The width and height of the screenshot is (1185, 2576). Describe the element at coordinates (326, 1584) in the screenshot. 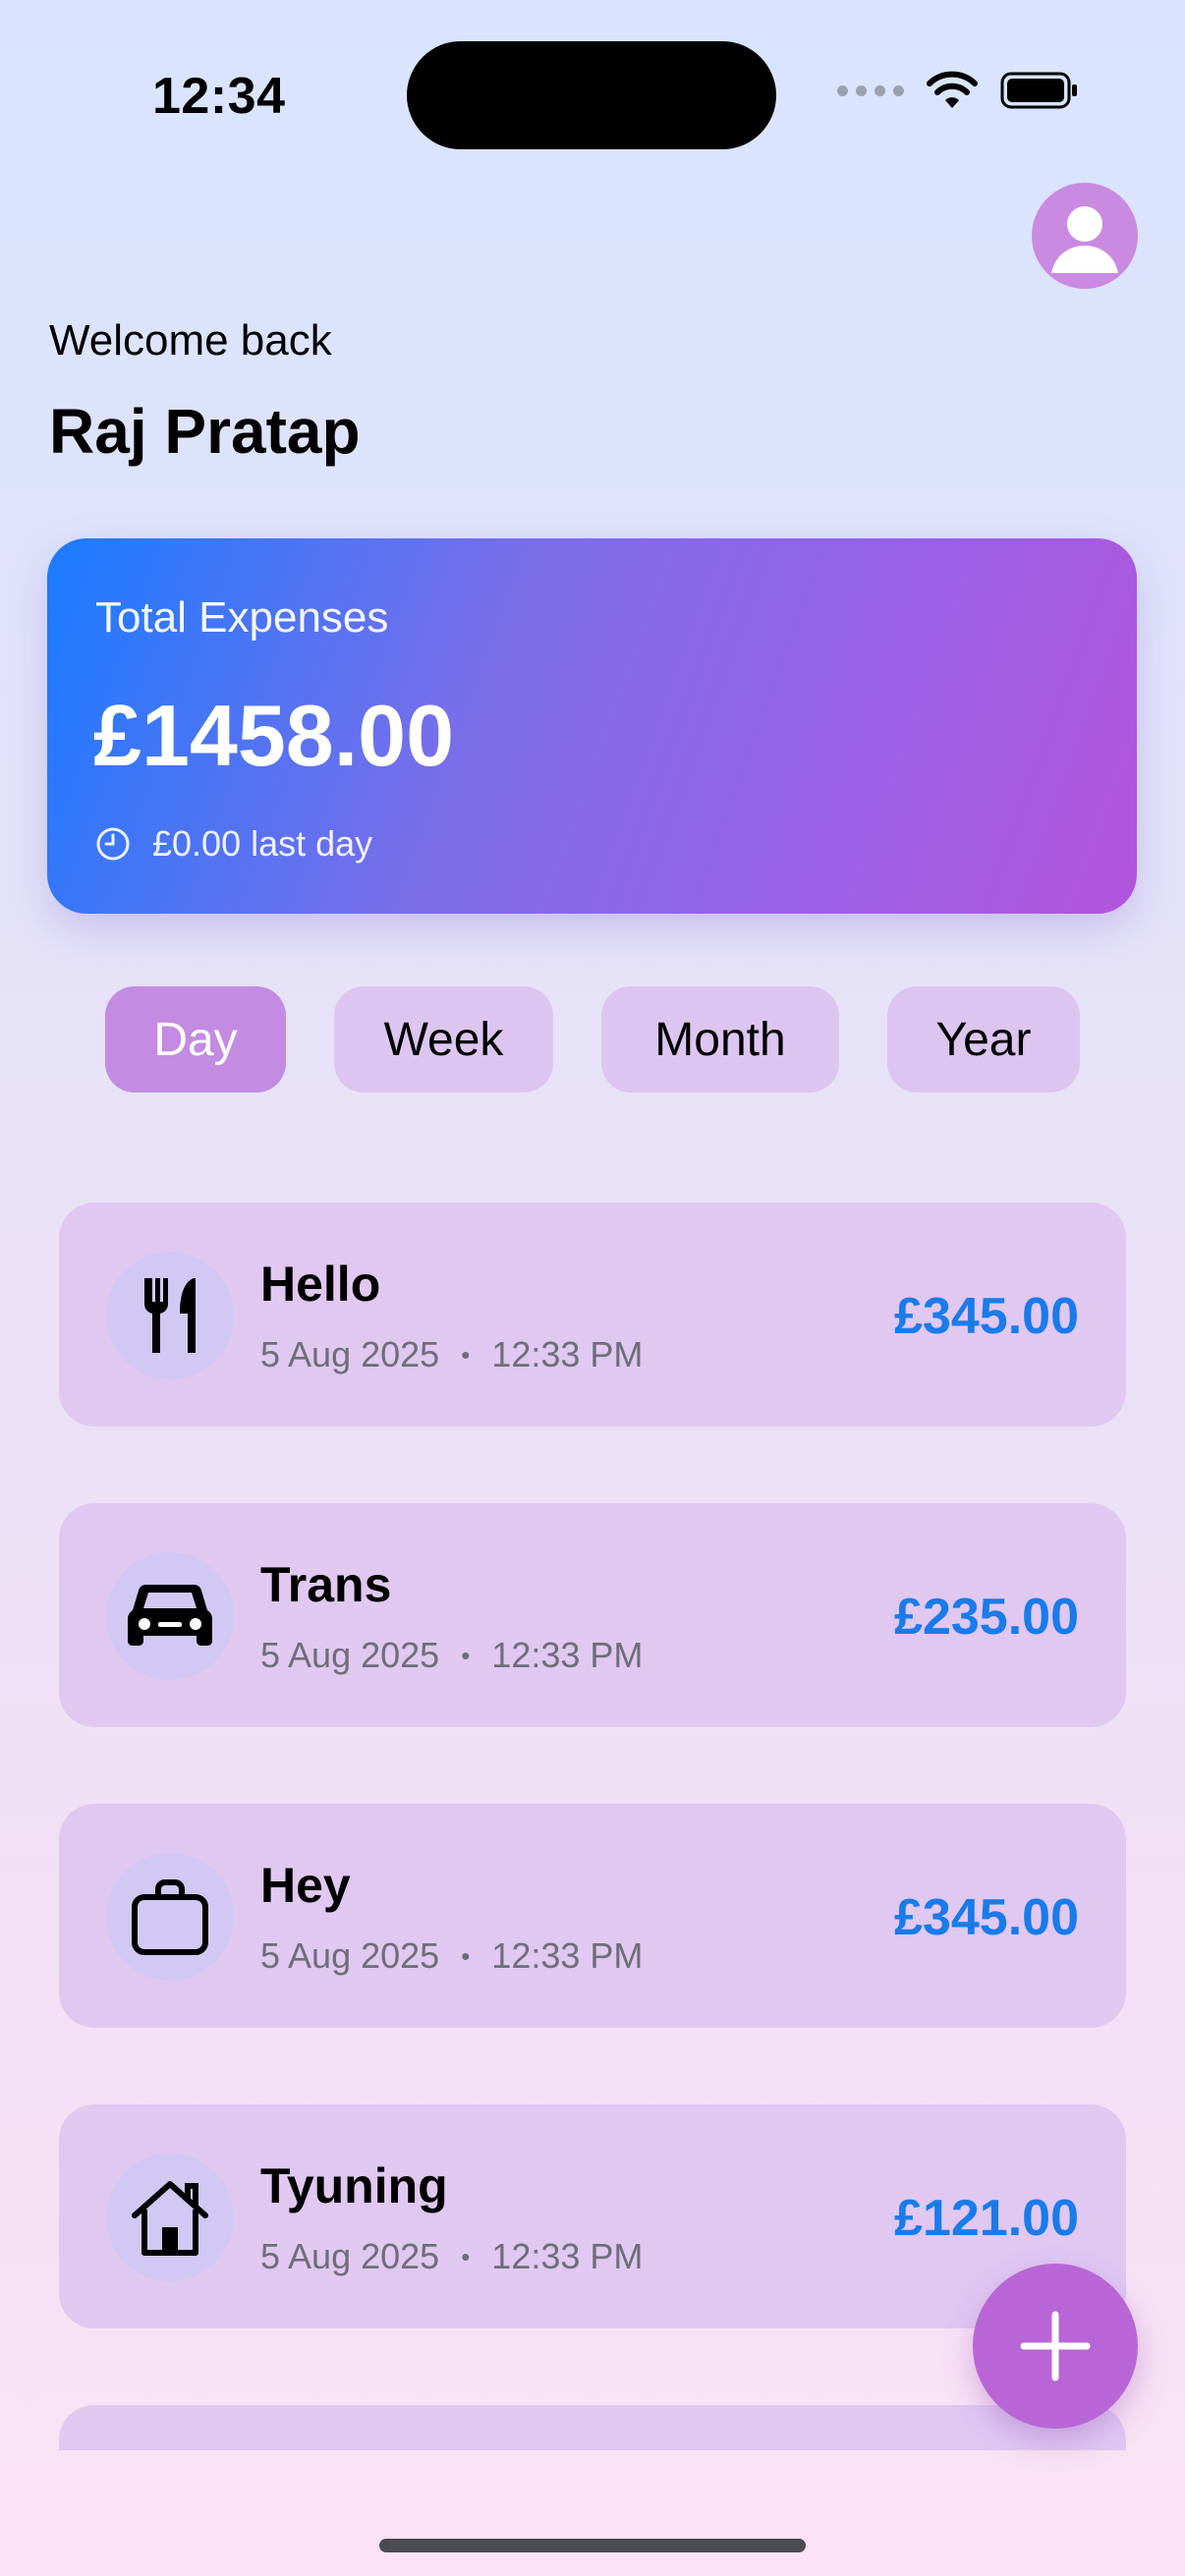

I see `transaction-title: Trans` at that location.